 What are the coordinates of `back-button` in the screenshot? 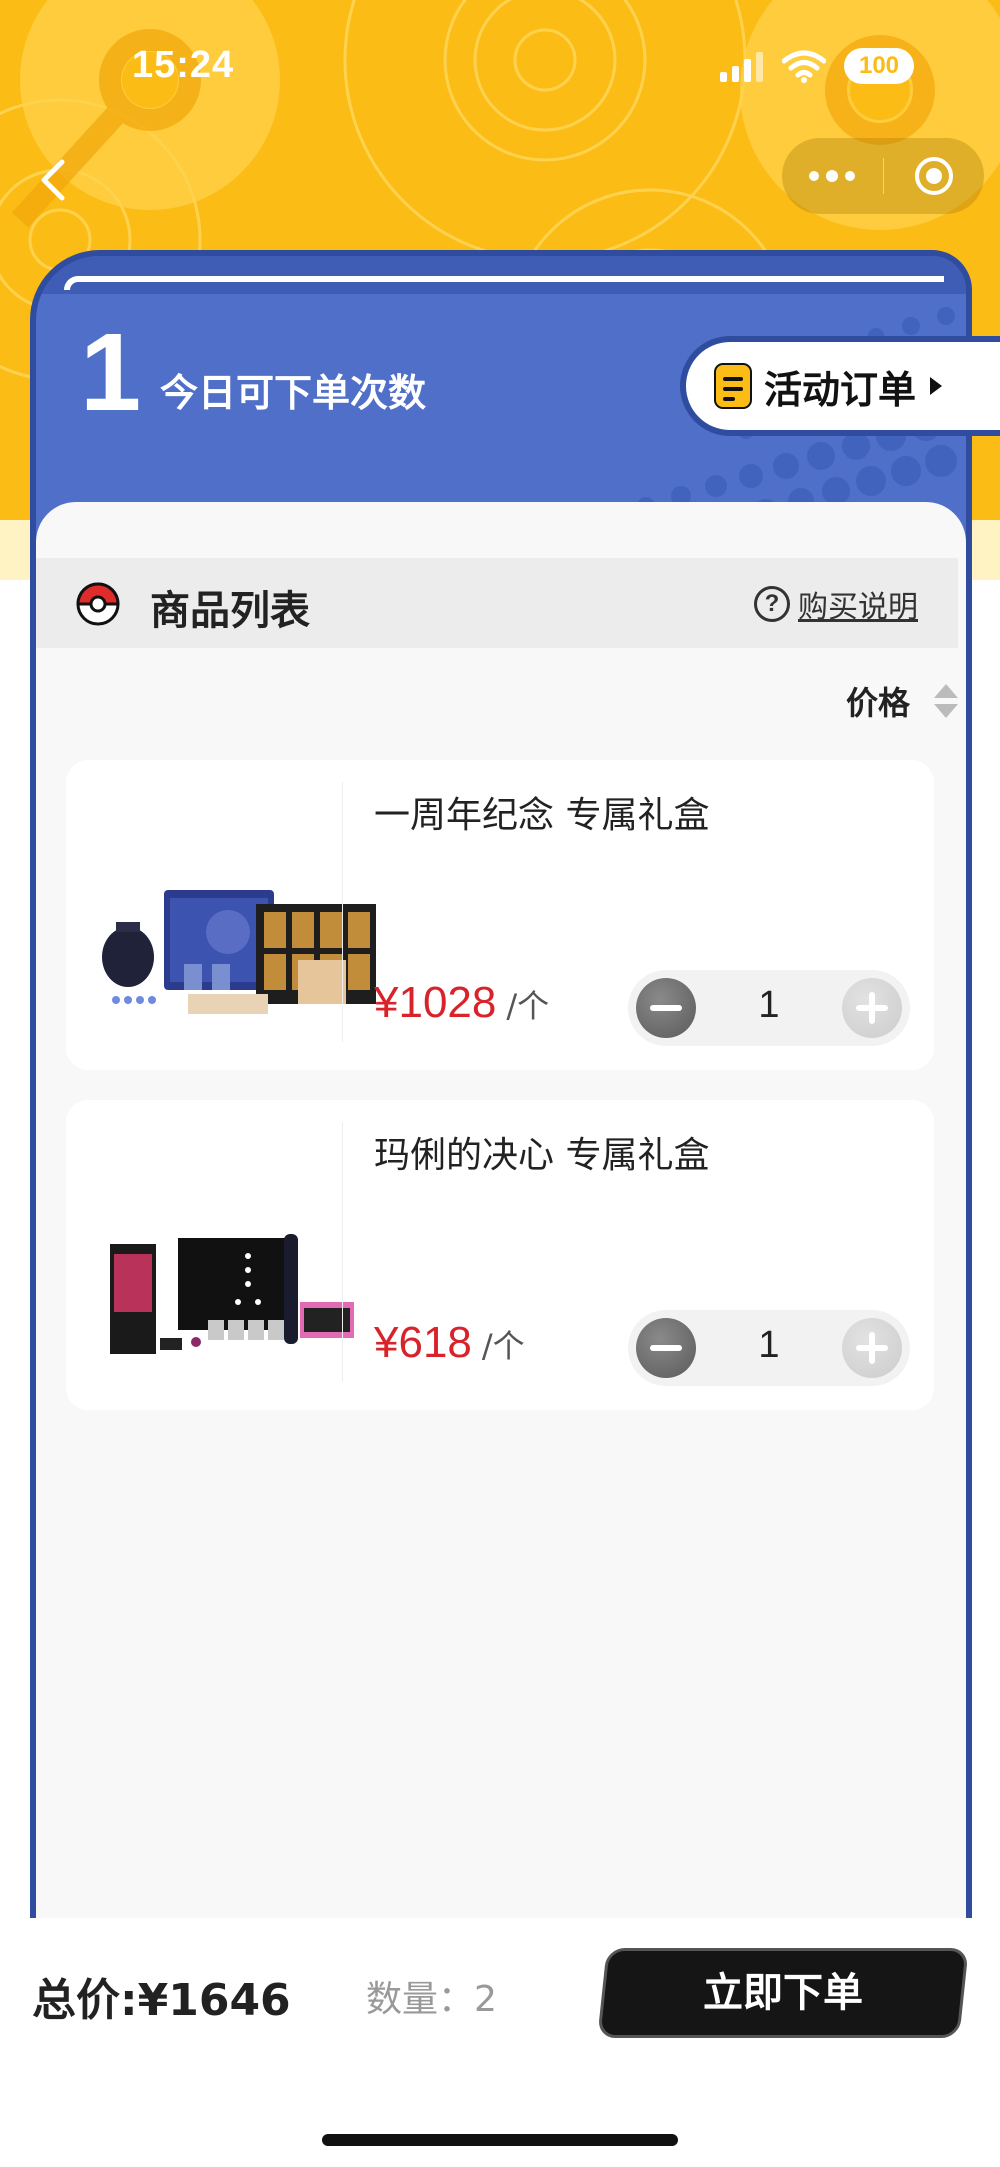 It's located at (55, 180).